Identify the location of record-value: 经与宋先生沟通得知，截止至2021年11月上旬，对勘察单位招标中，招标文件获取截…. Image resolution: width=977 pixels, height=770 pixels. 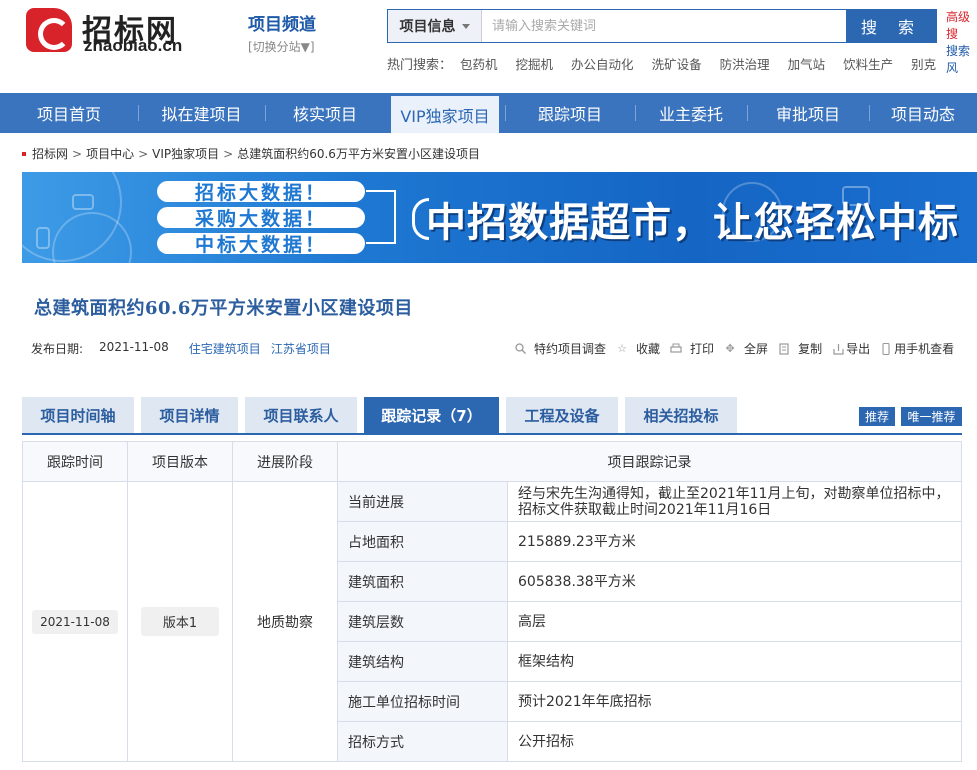
(734, 501).